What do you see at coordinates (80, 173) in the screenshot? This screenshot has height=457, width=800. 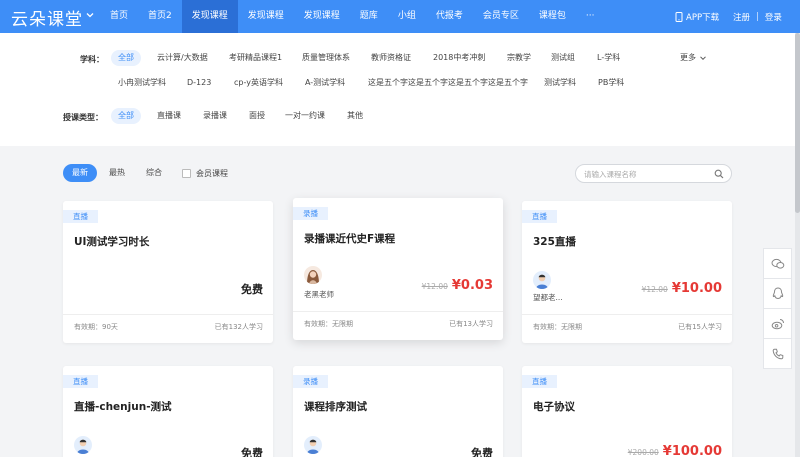 I see `sort-newest: 最新` at bounding box center [80, 173].